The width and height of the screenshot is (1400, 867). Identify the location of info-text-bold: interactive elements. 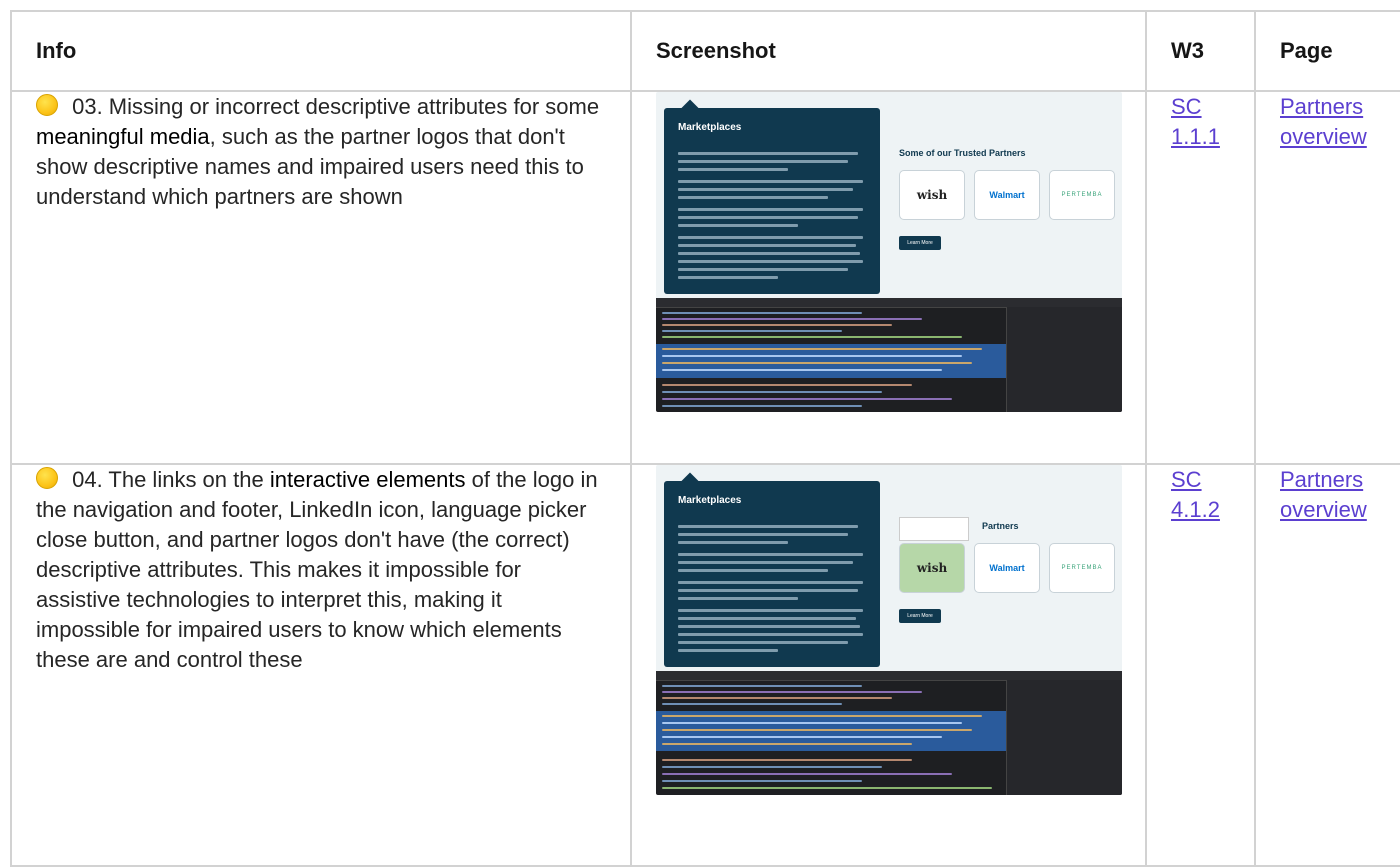
(367, 479).